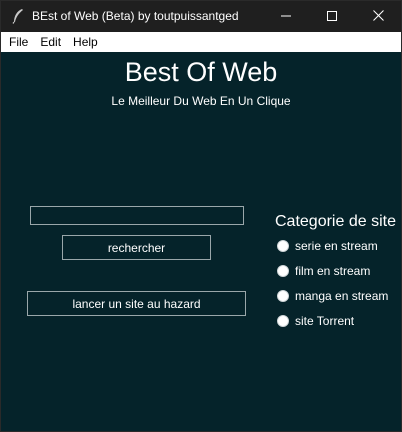 The image size is (402, 432). What do you see at coordinates (201, 101) in the screenshot?
I see `app-subtitle: Le Meilleur Du Web En Un Clique` at bounding box center [201, 101].